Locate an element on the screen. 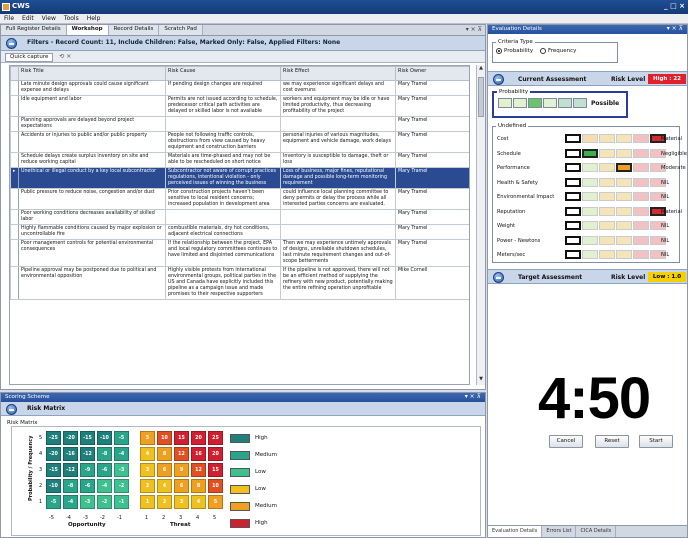  frequency-radio is located at coordinates (543, 50).